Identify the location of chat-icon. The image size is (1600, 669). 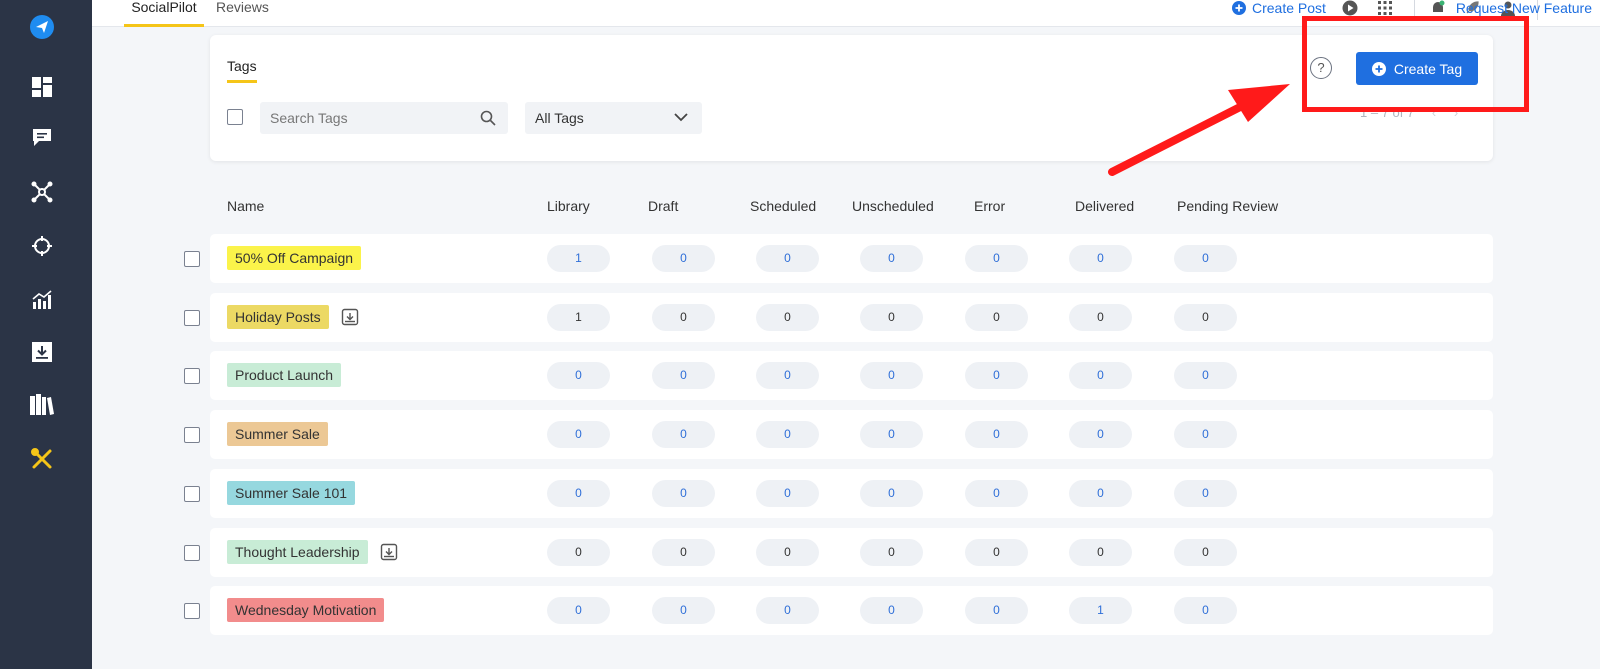
(42, 138).